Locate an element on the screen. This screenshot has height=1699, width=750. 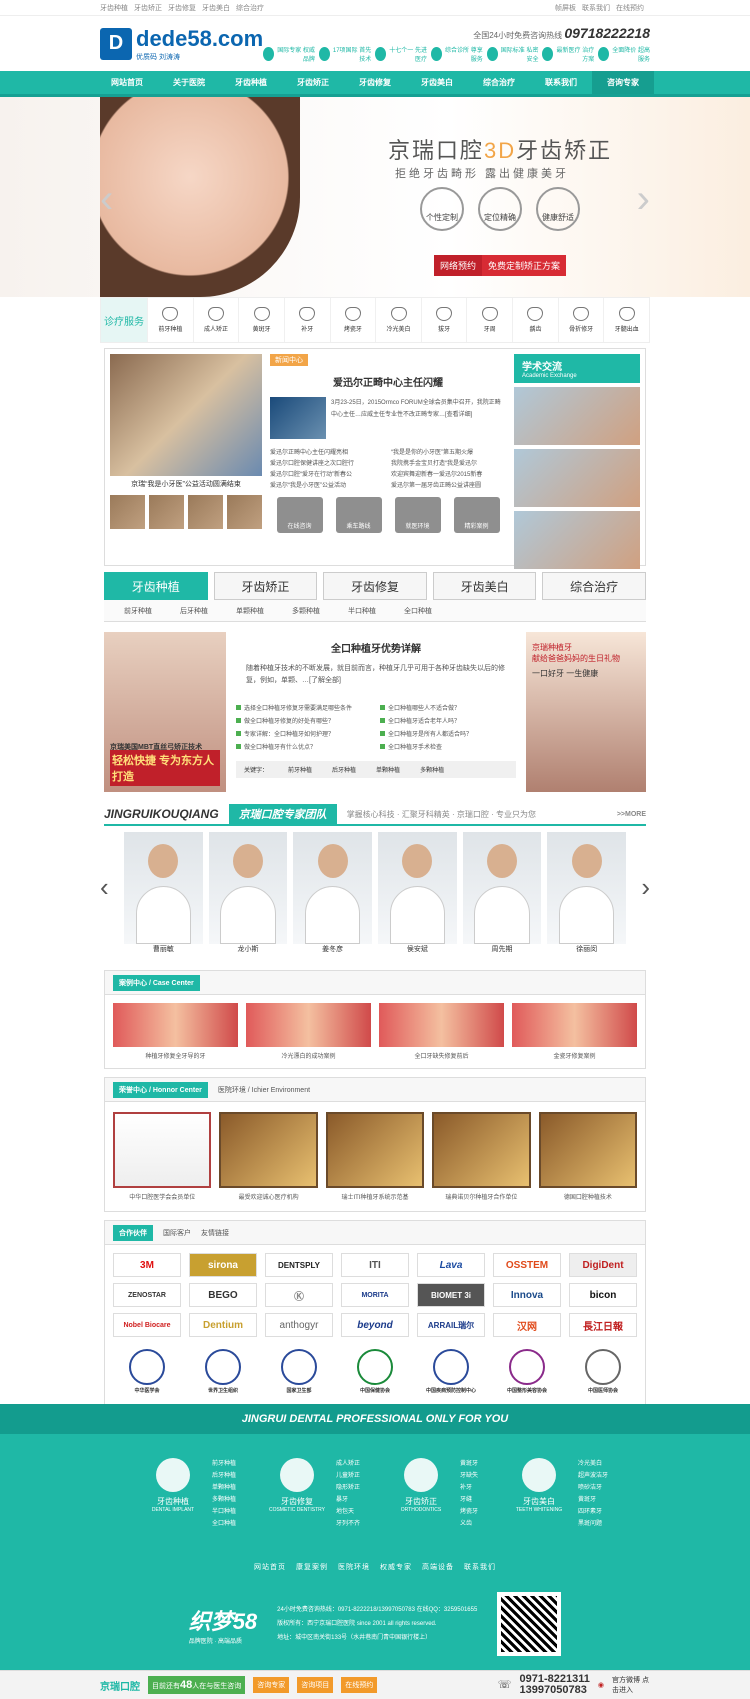
subtab: 前牙种植 is located at coordinates (138, 611).